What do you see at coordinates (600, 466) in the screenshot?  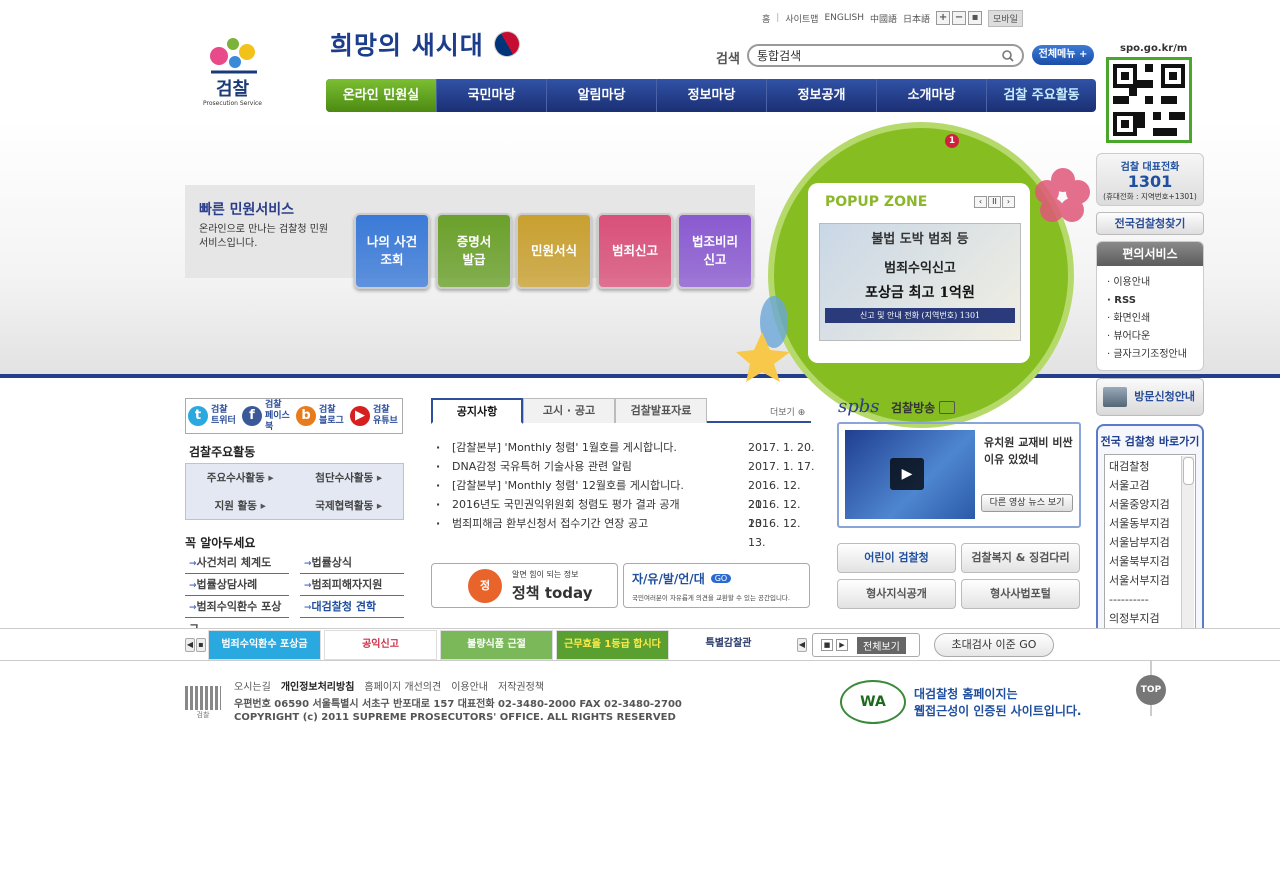 I see `notice-title: DNA감정 국유특허 기술사용 관련 알림` at bounding box center [600, 466].